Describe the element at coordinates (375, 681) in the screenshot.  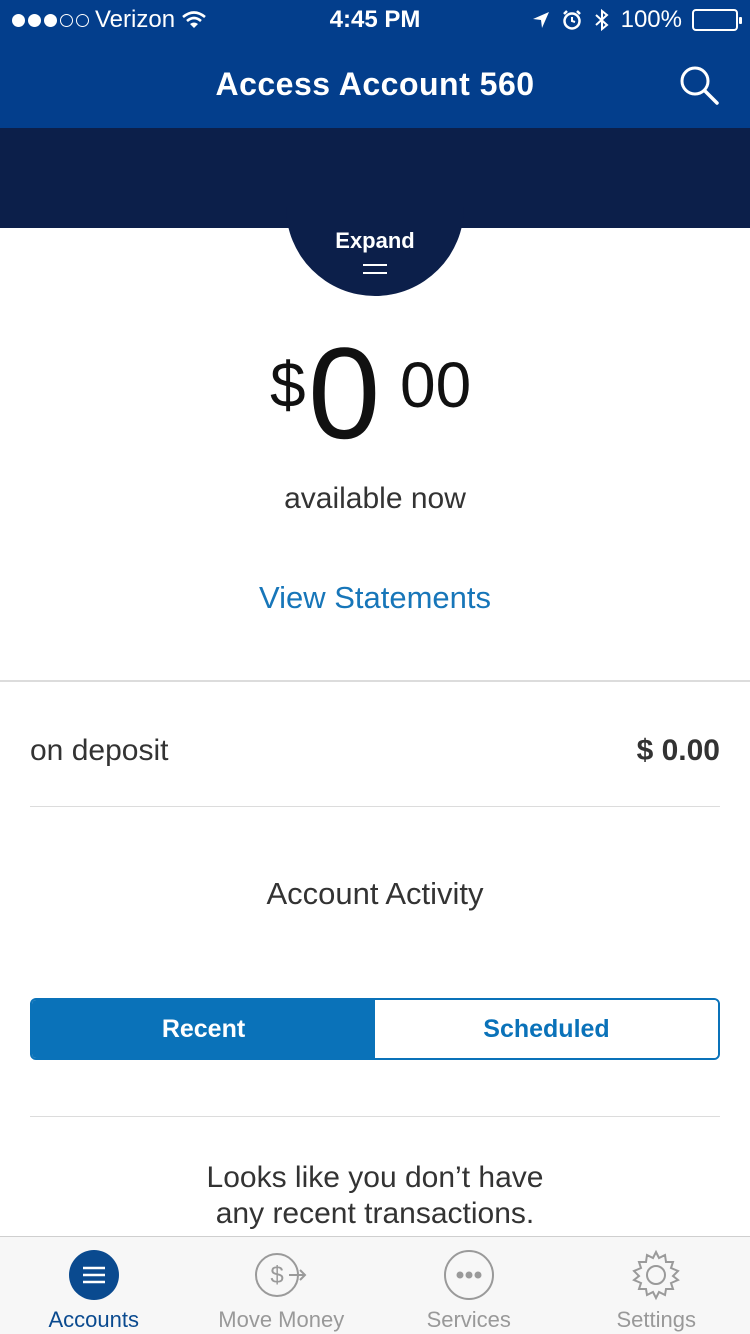
I see `section-divider` at that location.